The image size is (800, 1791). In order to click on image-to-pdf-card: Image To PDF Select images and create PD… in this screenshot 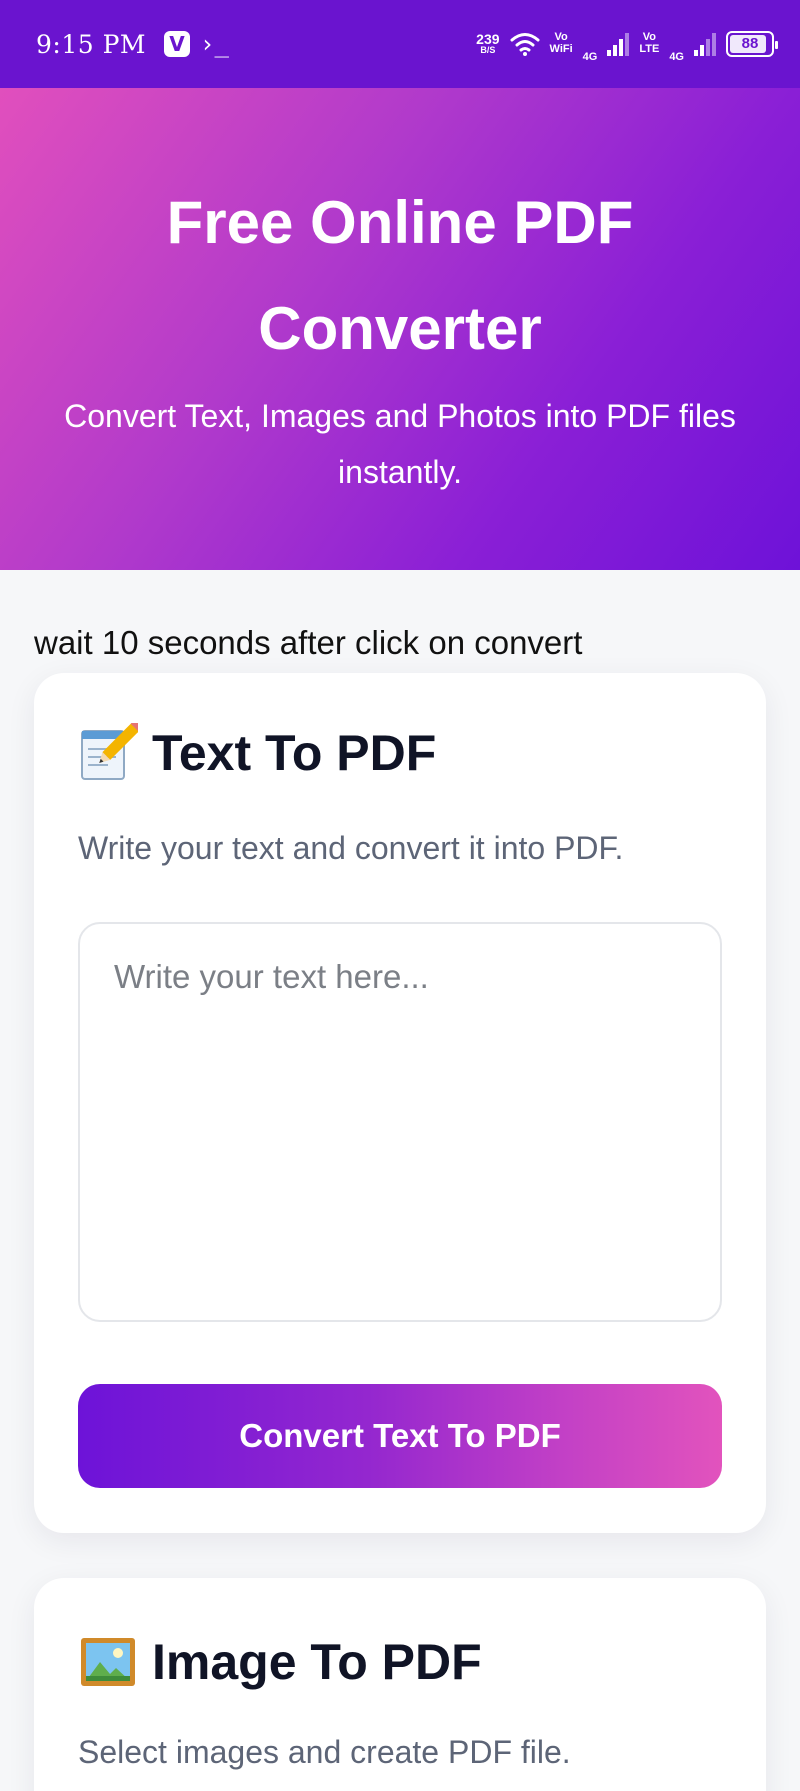, I will do `click(400, 1684)`.